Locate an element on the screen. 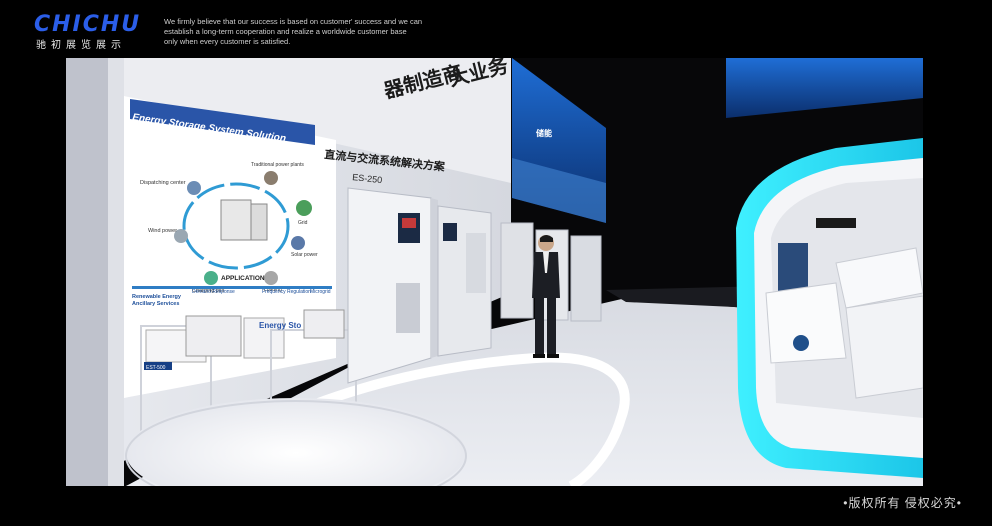 The height and width of the screenshot is (526, 992). label-grid: Grid is located at coordinates (303, 223).